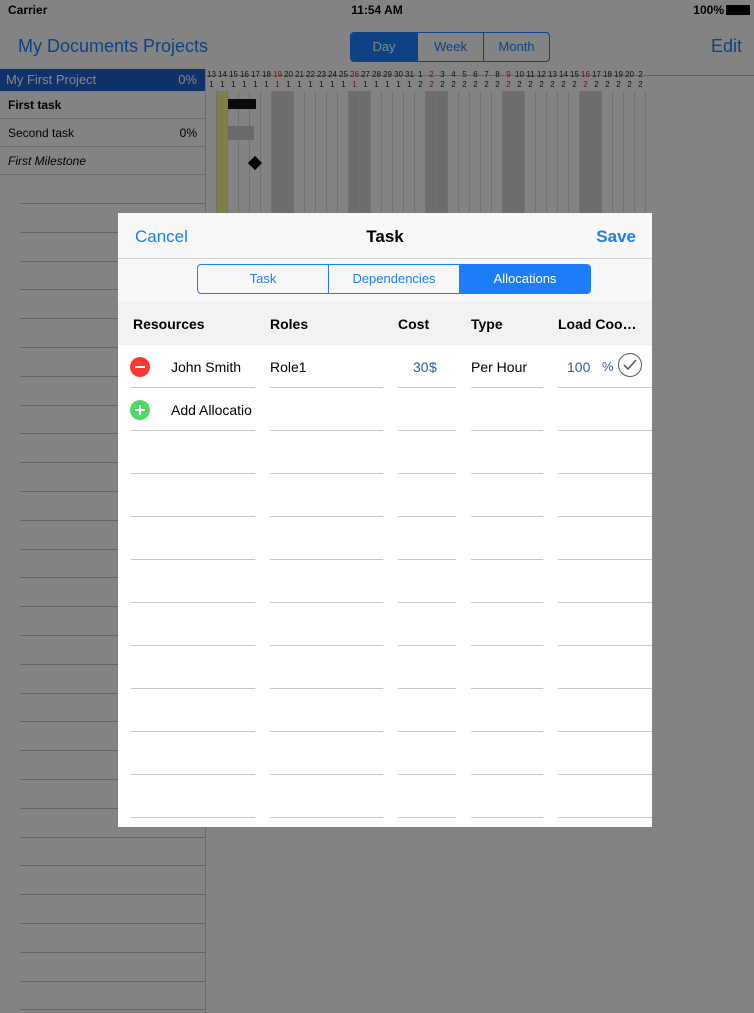 The height and width of the screenshot is (1013, 754). Describe the element at coordinates (630, 365) in the screenshot. I see `checkmark-icon` at that location.